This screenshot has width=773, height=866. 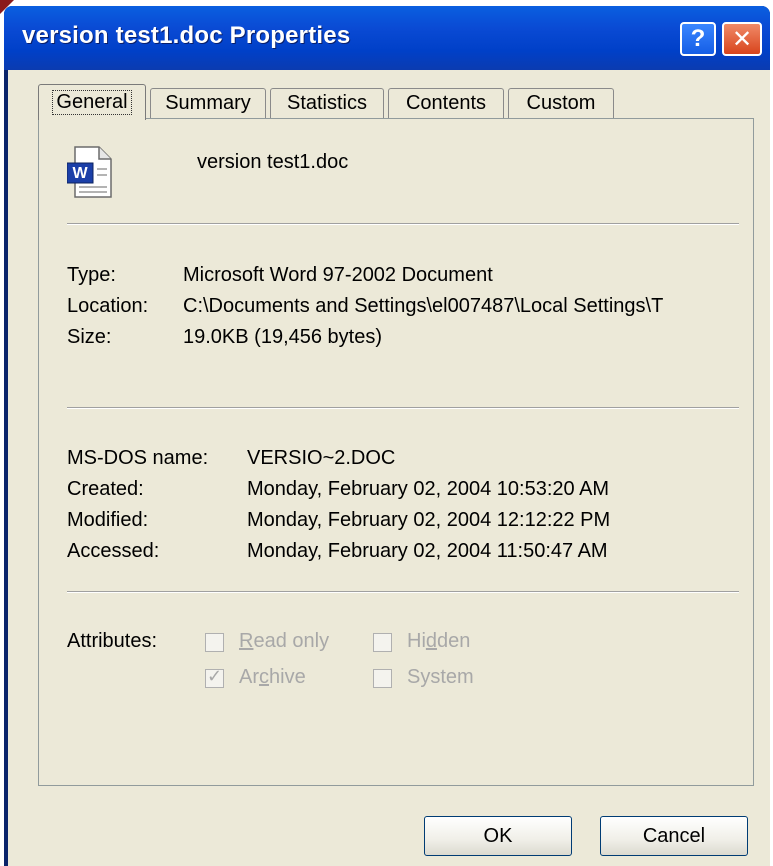 I want to click on tab-contents-label: Contents, so click(x=446, y=103).